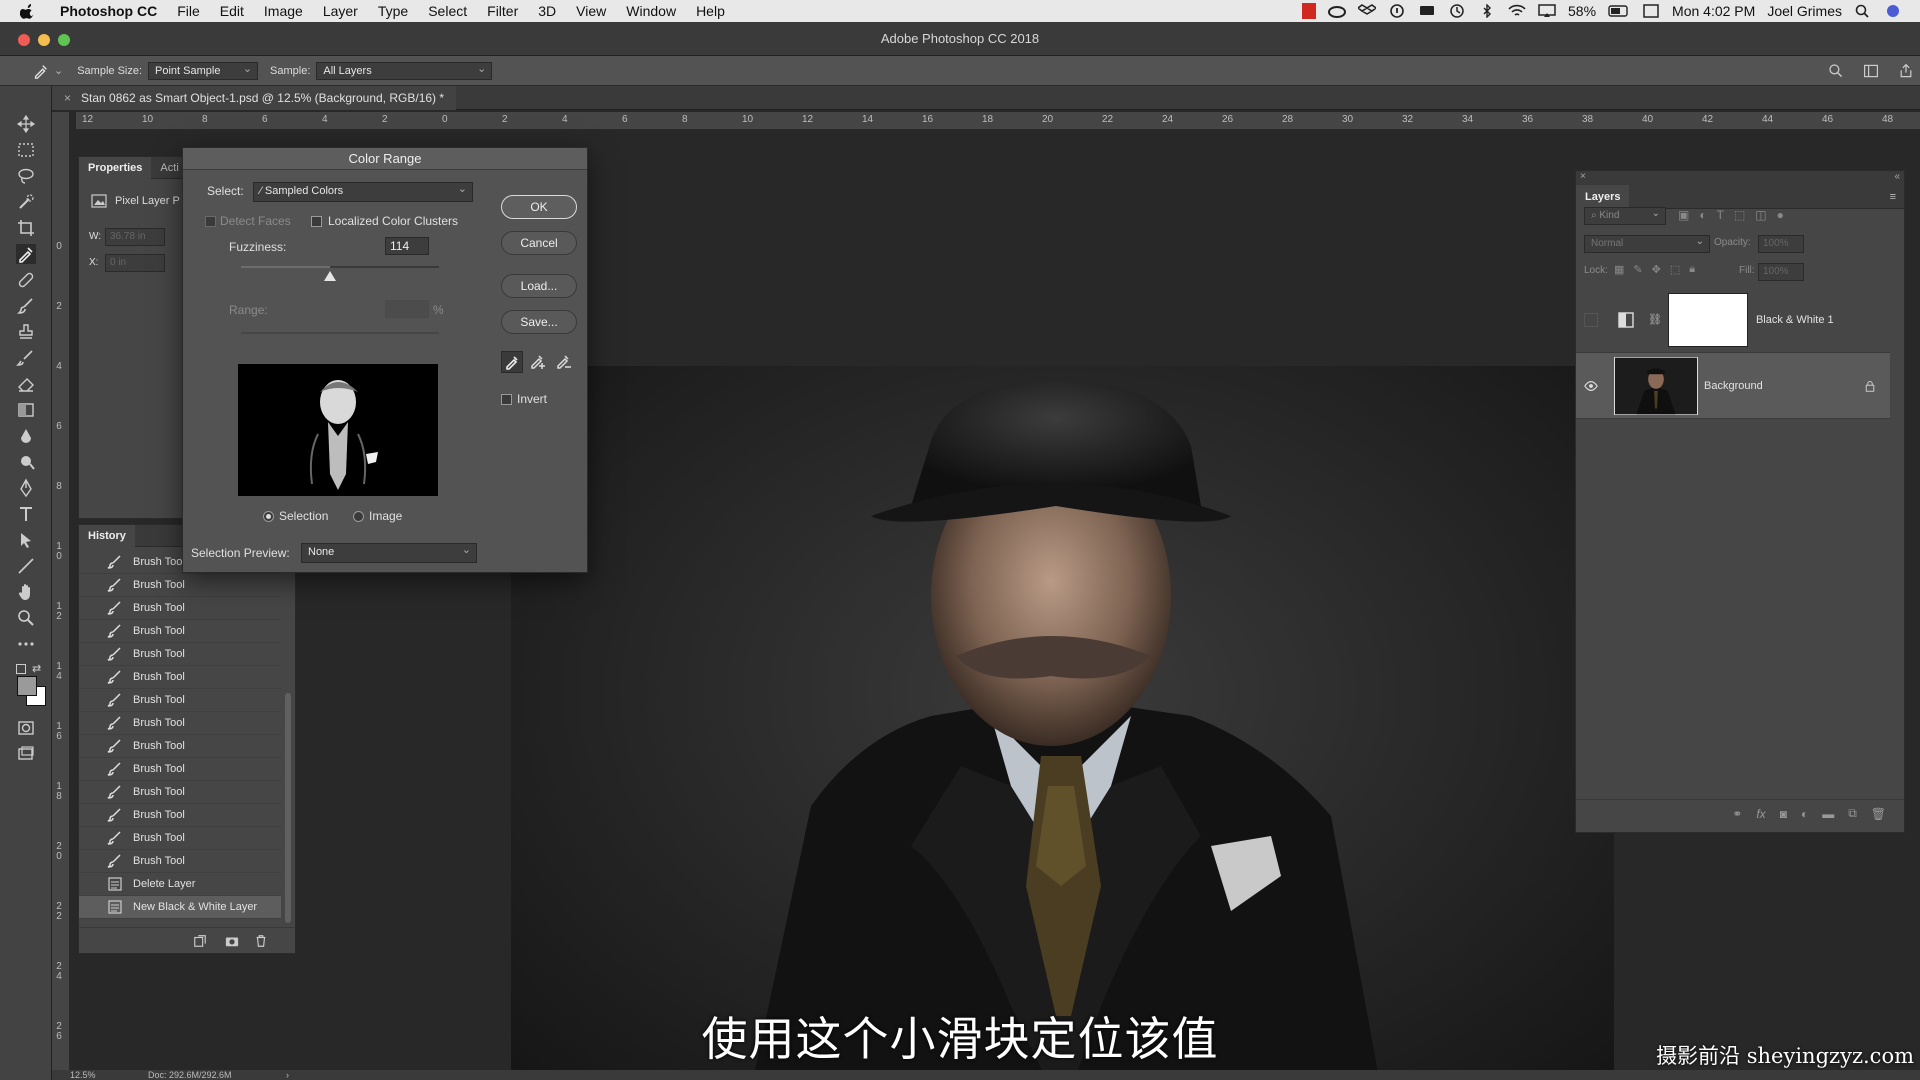 Image resolution: width=1920 pixels, height=1080 pixels. What do you see at coordinates (1733, 386) in the screenshot?
I see `layer-row-background: Background` at bounding box center [1733, 386].